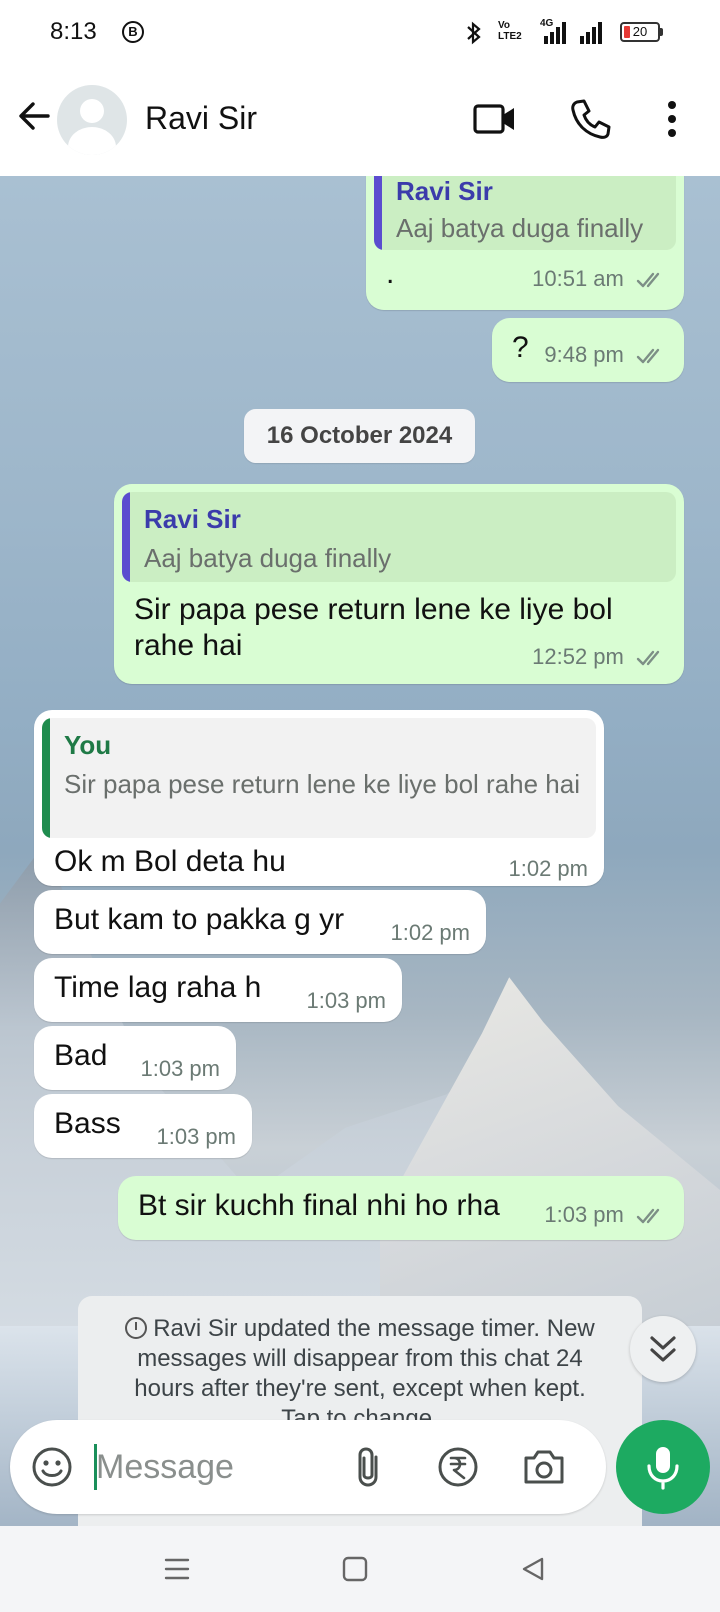  What do you see at coordinates (92, 141) in the screenshot?
I see `avatar-body` at bounding box center [92, 141].